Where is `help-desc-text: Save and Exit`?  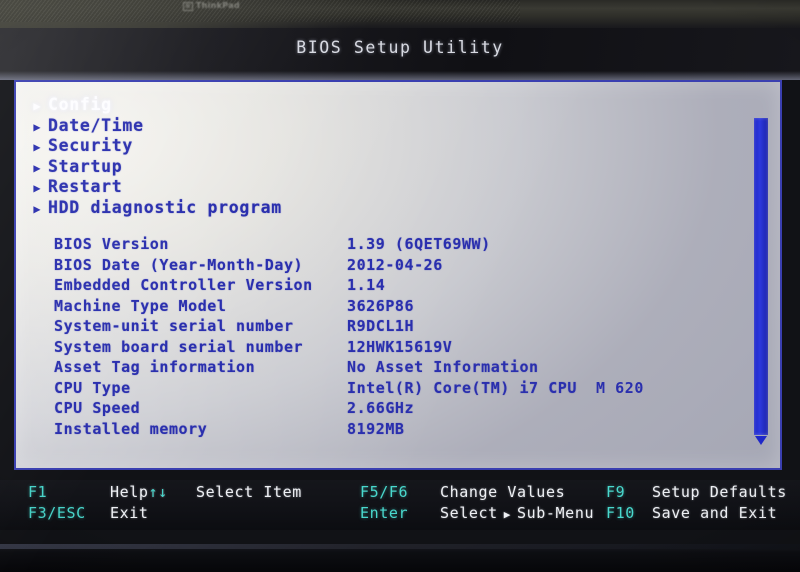 help-desc-text: Save and Exit is located at coordinates (715, 513).